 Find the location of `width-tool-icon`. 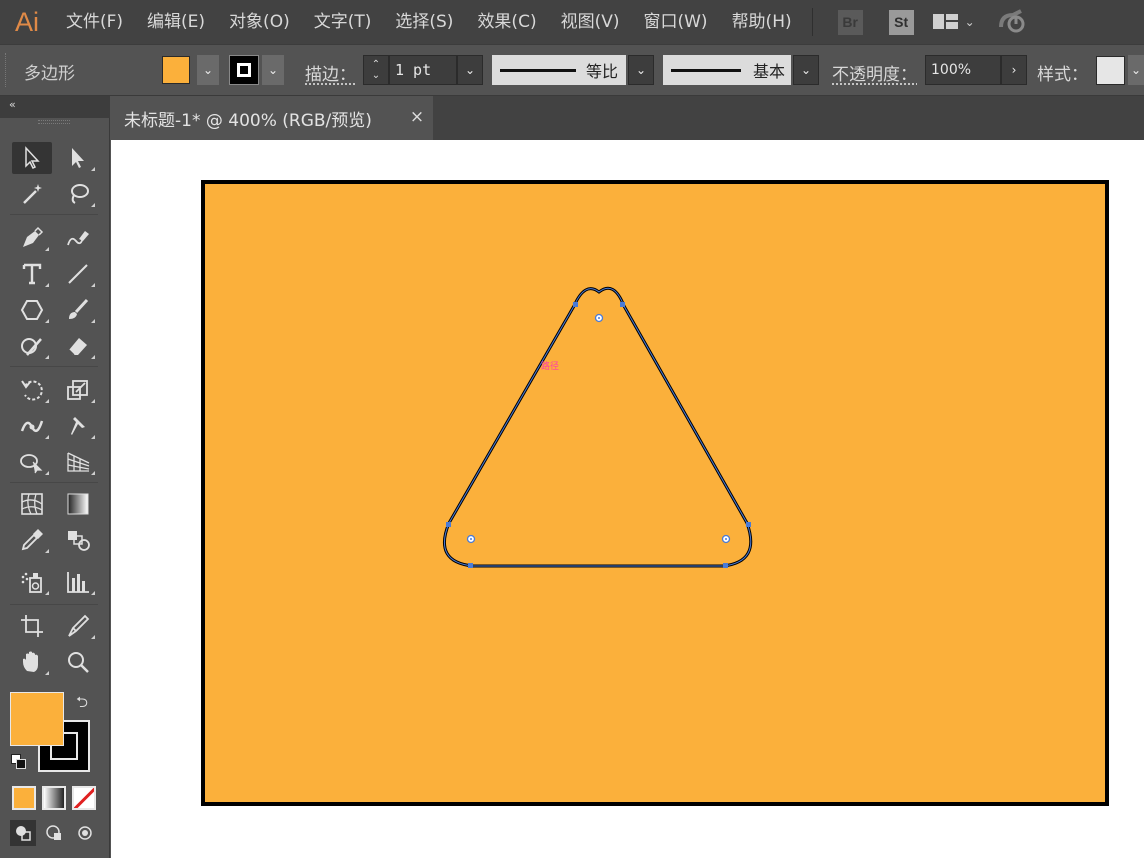

width-tool-icon is located at coordinates (32, 426).